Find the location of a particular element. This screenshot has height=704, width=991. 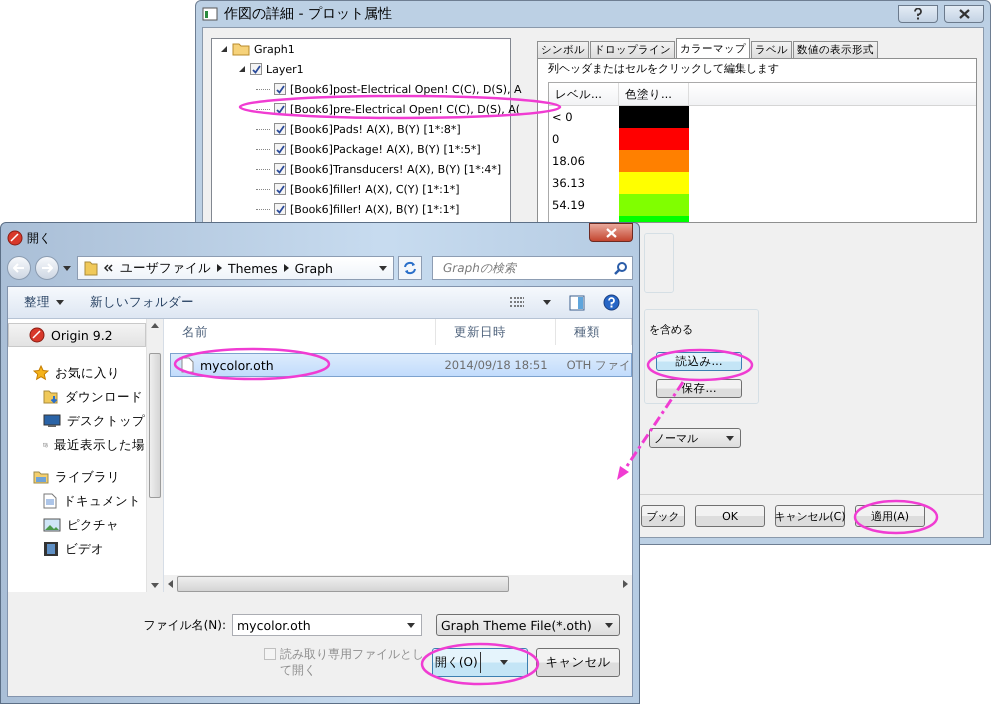

dropdown-caret-icon is located at coordinates (383, 268).